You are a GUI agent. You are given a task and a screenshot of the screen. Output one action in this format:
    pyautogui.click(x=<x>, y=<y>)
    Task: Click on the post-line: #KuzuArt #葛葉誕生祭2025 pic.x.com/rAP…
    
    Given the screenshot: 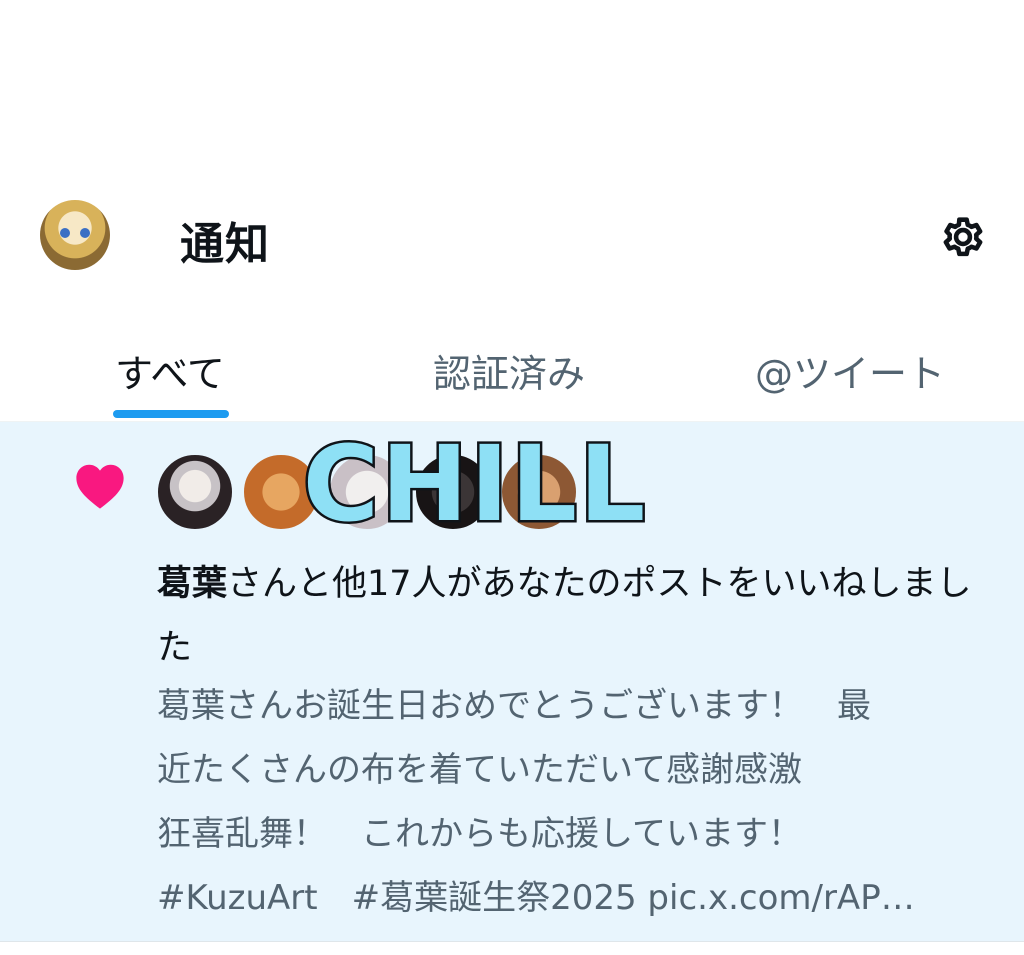 What is the action you would take?
    pyautogui.click(x=536, y=898)
    